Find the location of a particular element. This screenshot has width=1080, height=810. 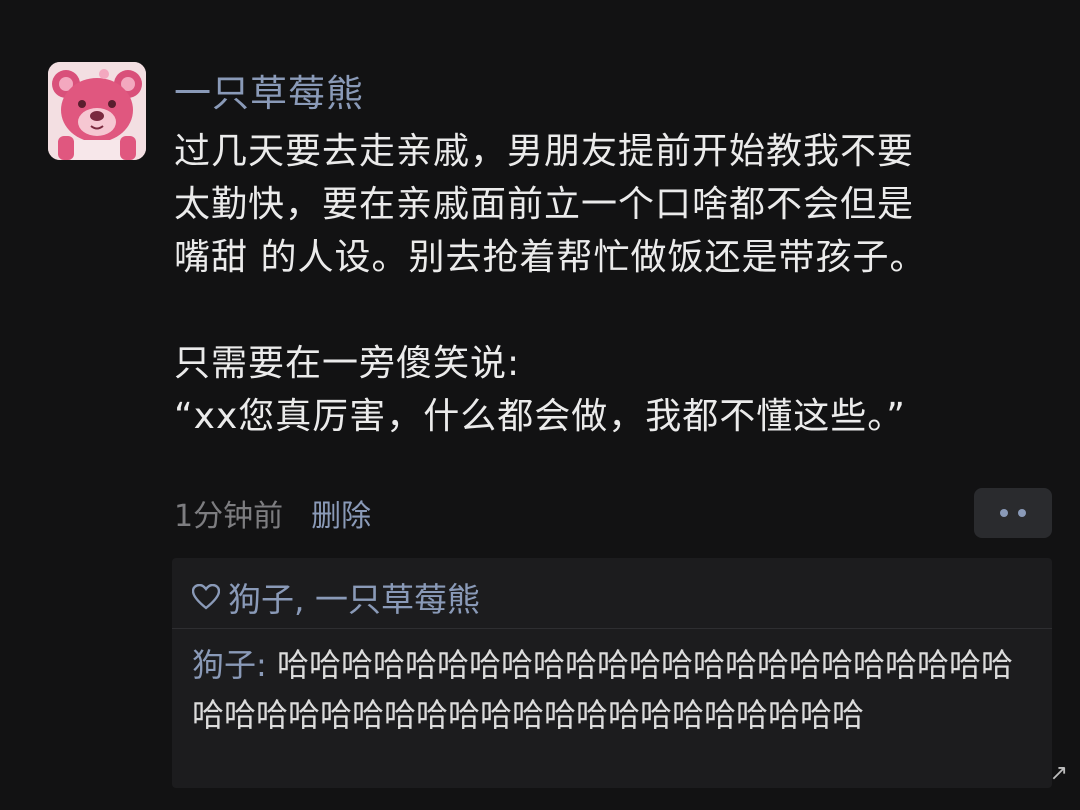

post-author-nickname: 一只草莓熊 is located at coordinates (269, 94).